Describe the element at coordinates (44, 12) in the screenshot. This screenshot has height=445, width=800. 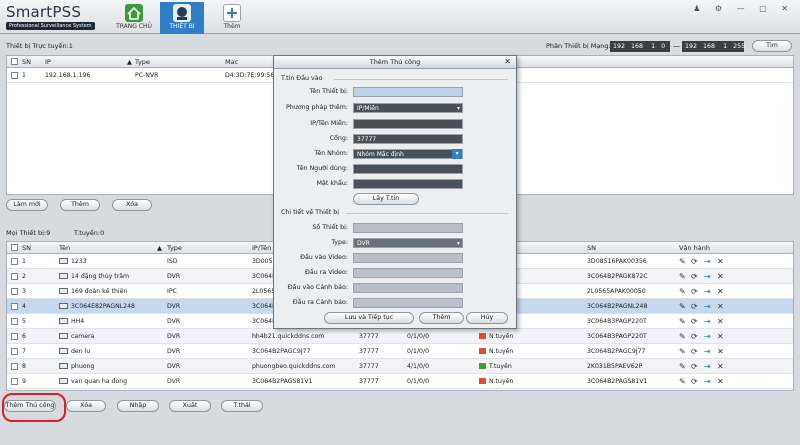
I see `app-name: SmartPSS` at that location.